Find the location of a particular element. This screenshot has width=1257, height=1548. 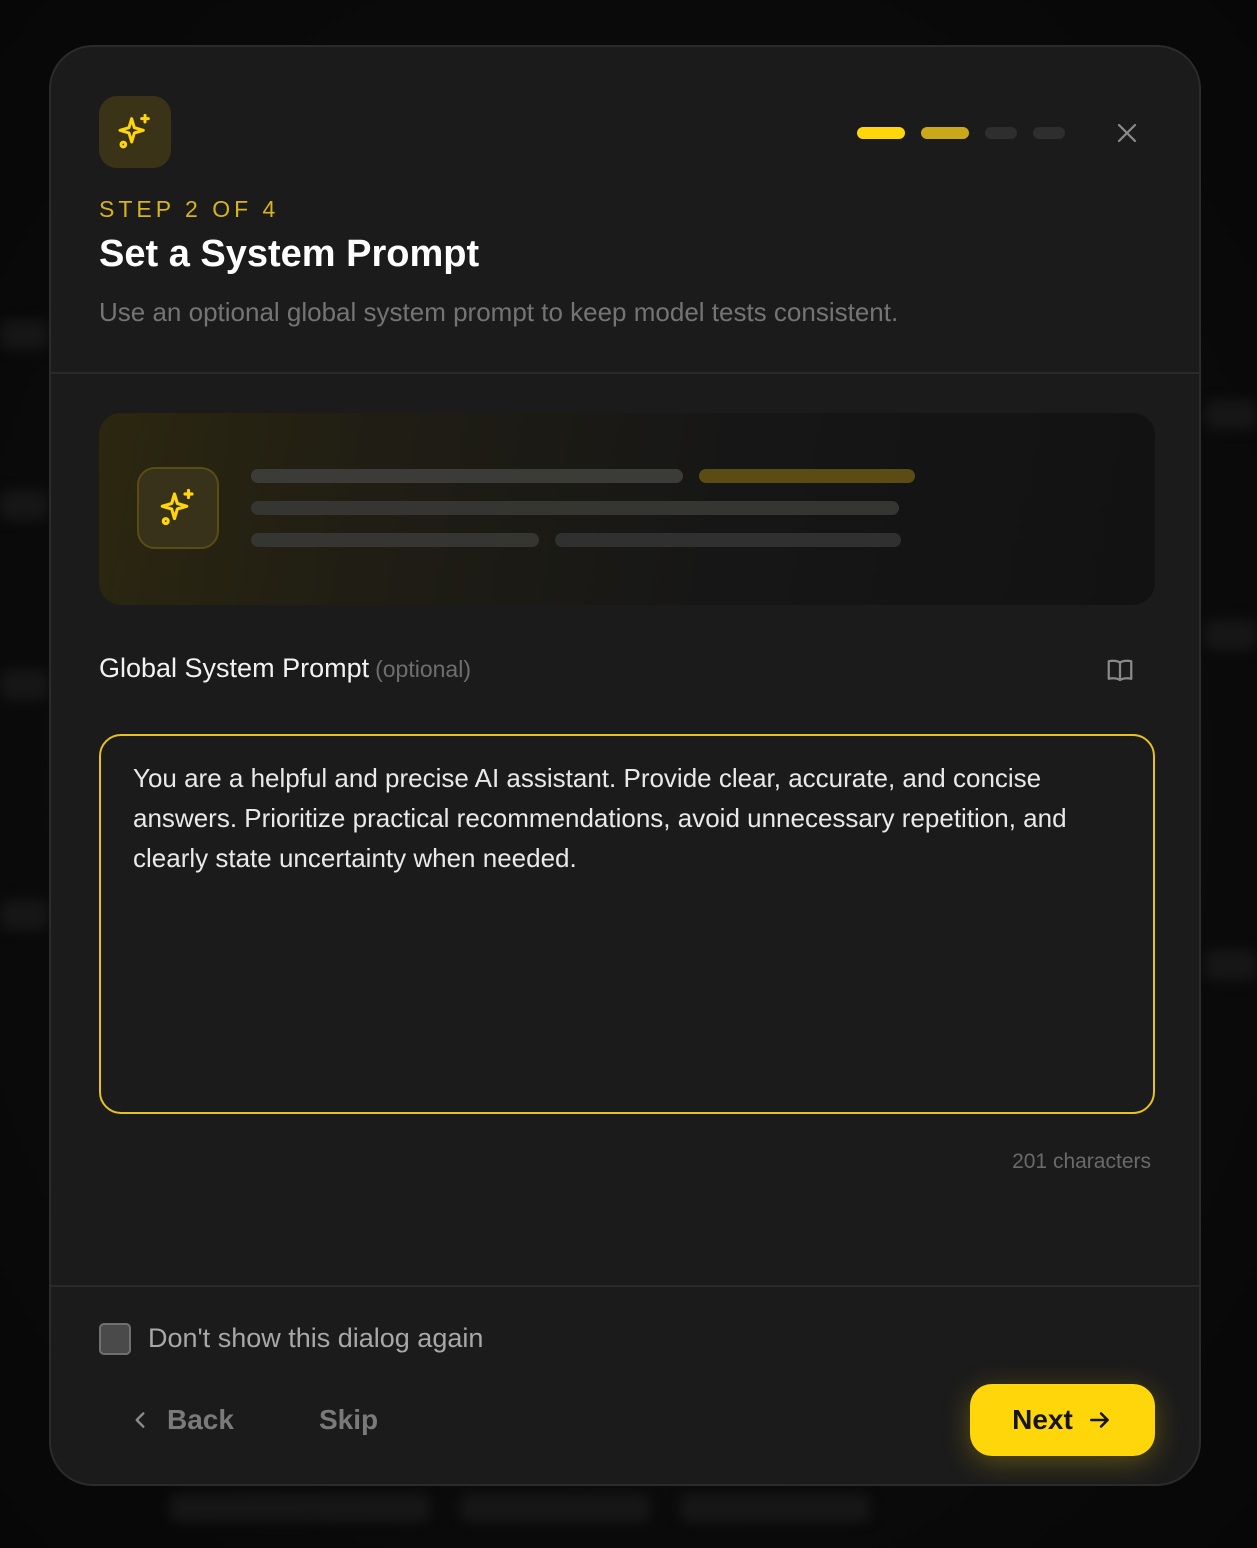

arrow-right-icon is located at coordinates (1099, 1420).